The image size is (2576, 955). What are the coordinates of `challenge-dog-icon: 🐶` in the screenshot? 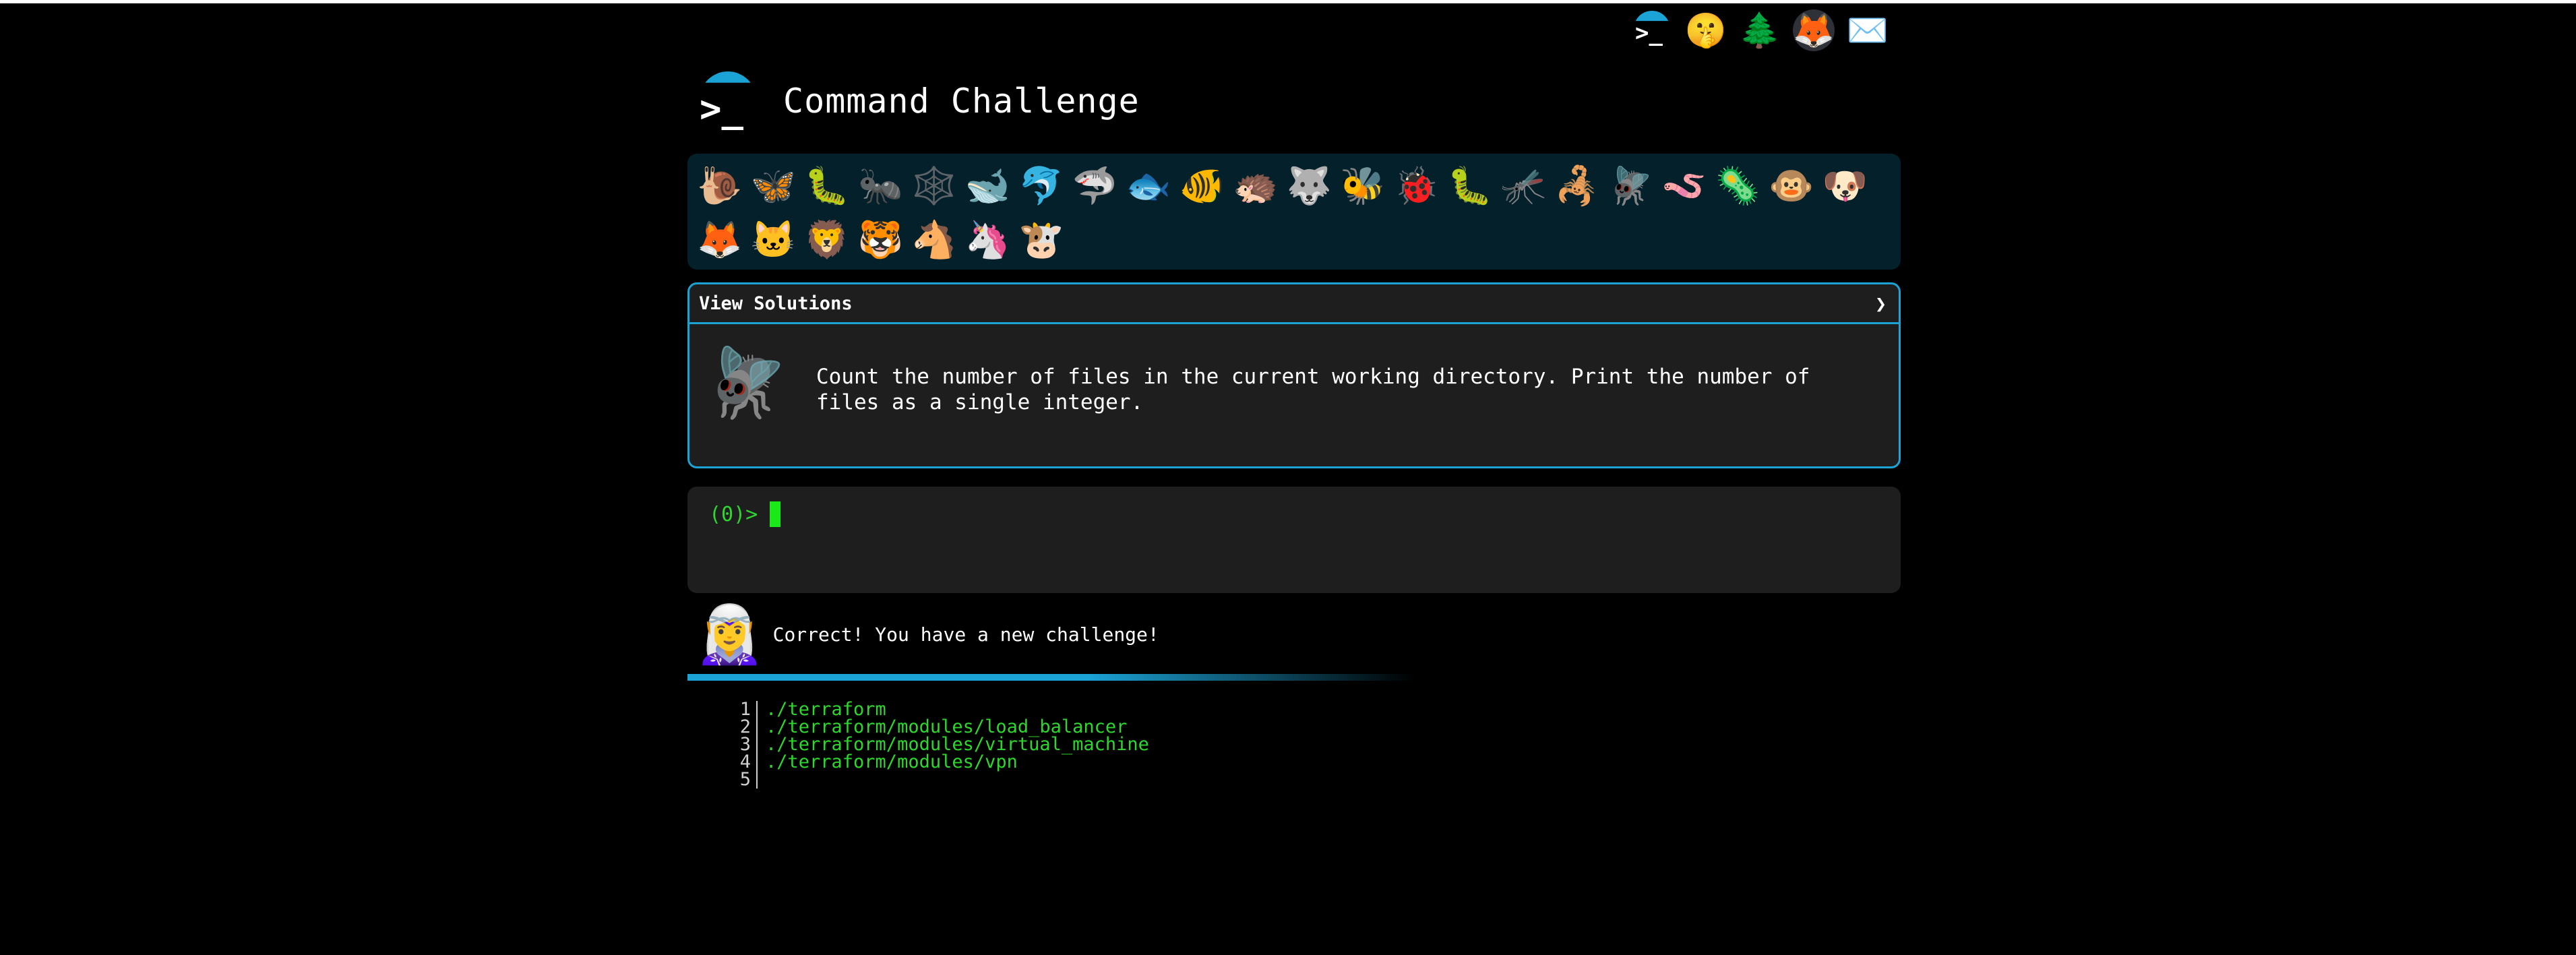 It's located at (1845, 186).